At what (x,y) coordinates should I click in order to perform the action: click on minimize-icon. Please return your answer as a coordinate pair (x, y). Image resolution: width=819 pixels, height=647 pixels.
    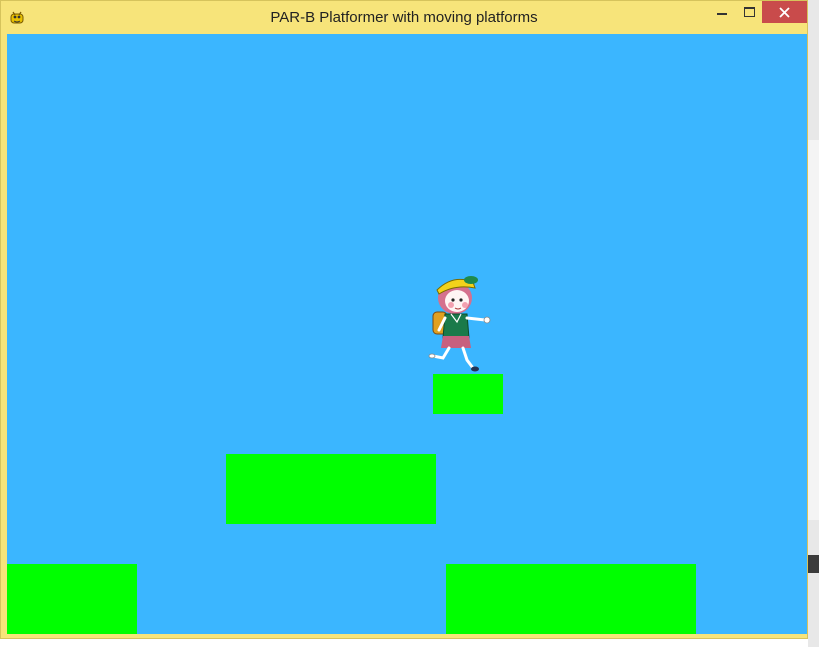
    Looking at the image, I should click on (722, 14).